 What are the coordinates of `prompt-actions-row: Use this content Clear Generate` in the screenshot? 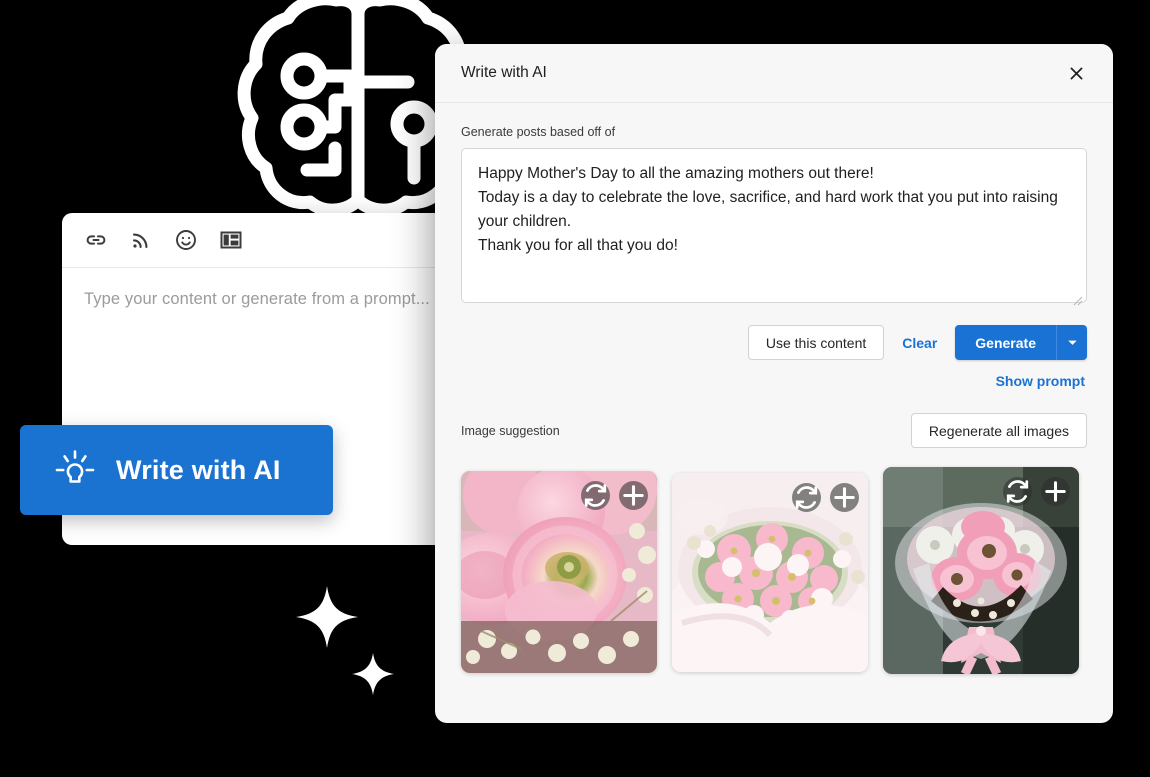 It's located at (774, 342).